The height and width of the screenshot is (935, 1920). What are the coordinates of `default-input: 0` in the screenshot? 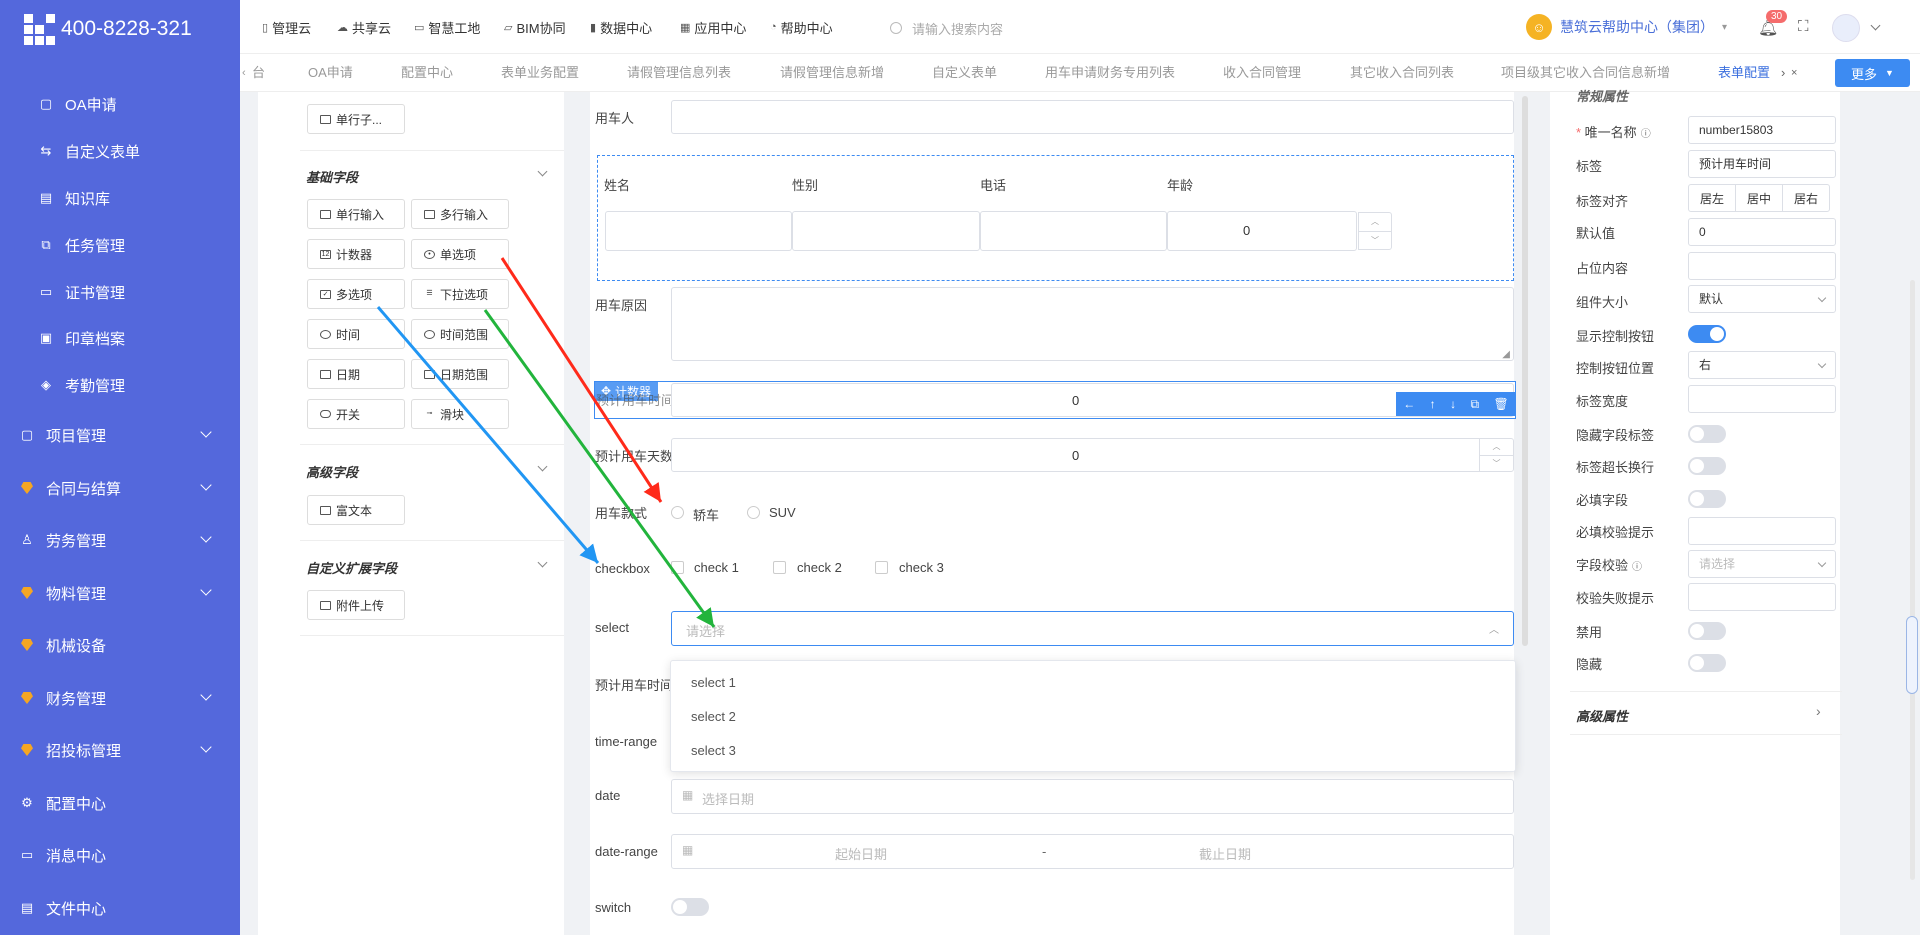 It's located at (1762, 232).